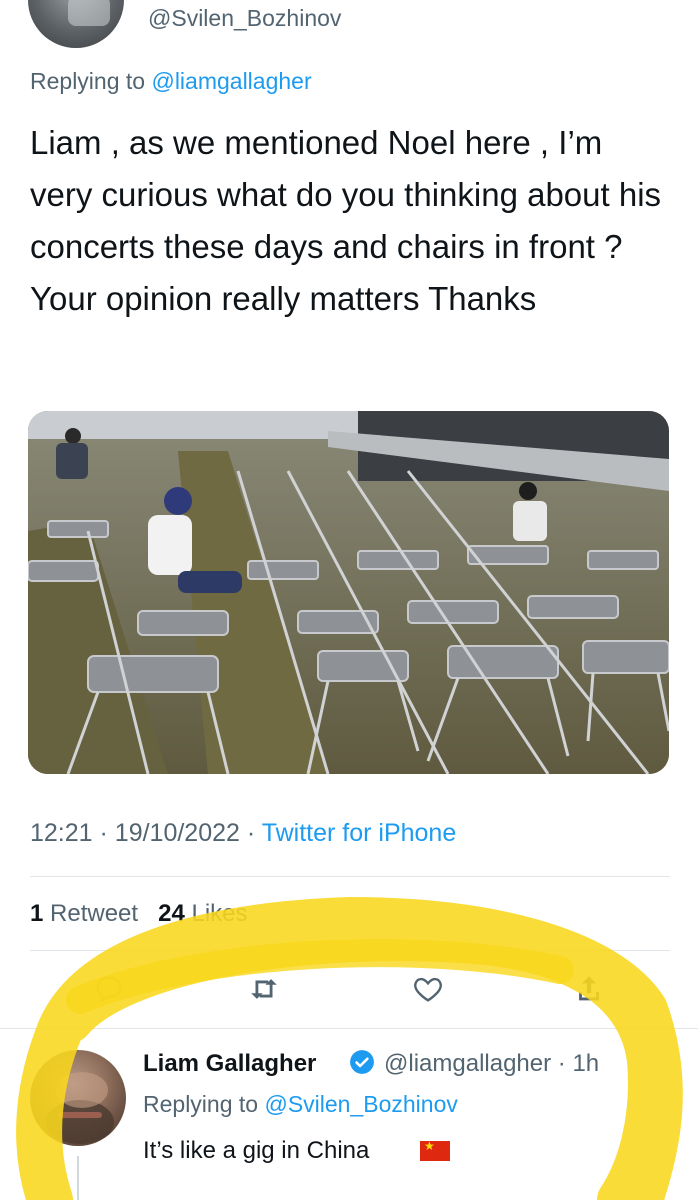 Image resolution: width=698 pixels, height=1200 pixels. I want to click on reply-time: · 1h, so click(578, 1063).